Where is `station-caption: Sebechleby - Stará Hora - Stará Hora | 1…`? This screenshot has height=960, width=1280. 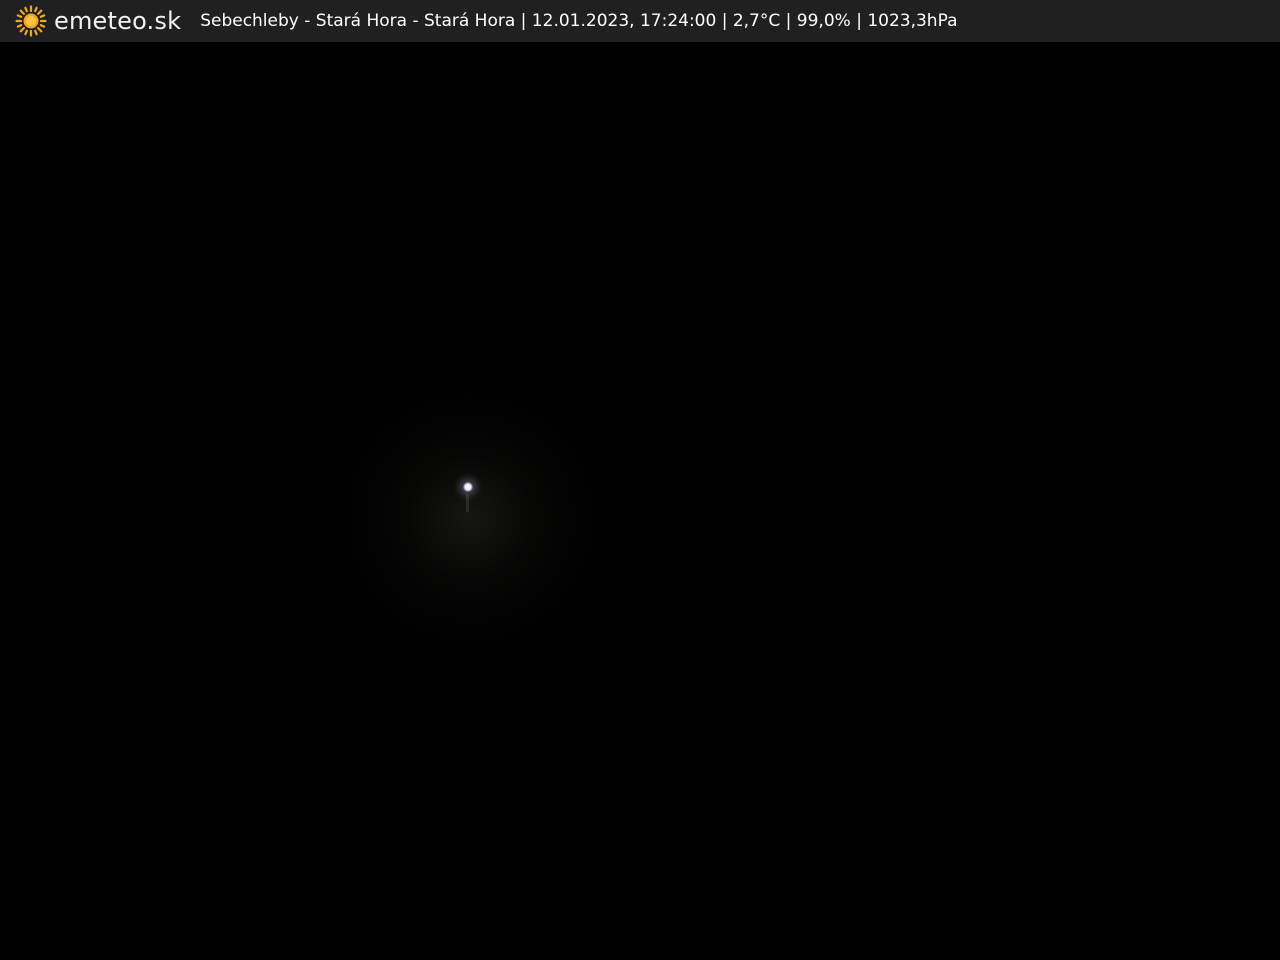
station-caption: Sebechleby - Stará Hora - Stará Hora | 1… is located at coordinates (579, 21).